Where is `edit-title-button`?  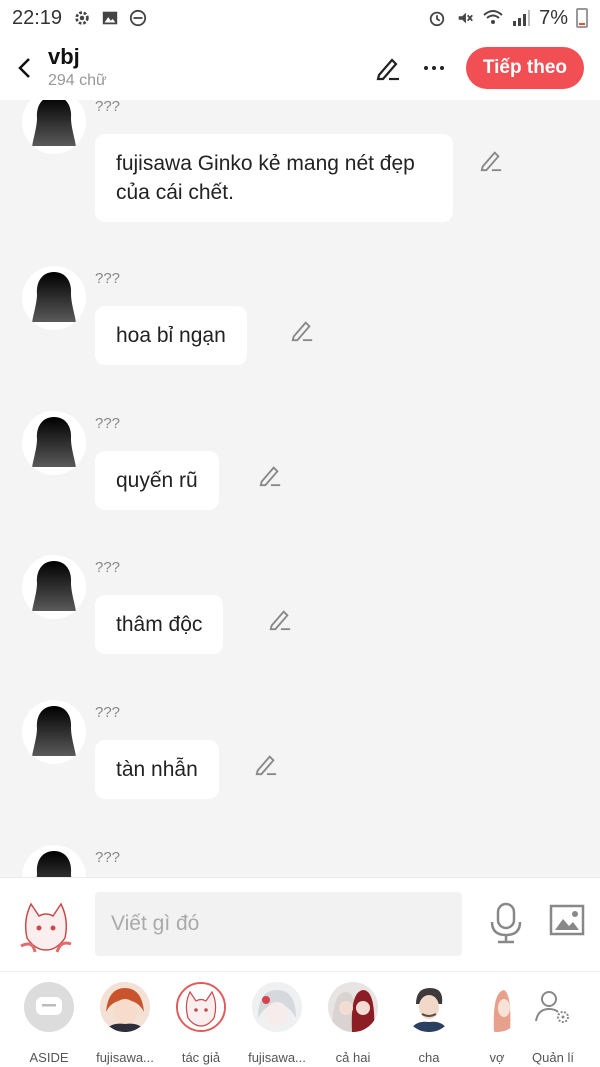 edit-title-button is located at coordinates (388, 68).